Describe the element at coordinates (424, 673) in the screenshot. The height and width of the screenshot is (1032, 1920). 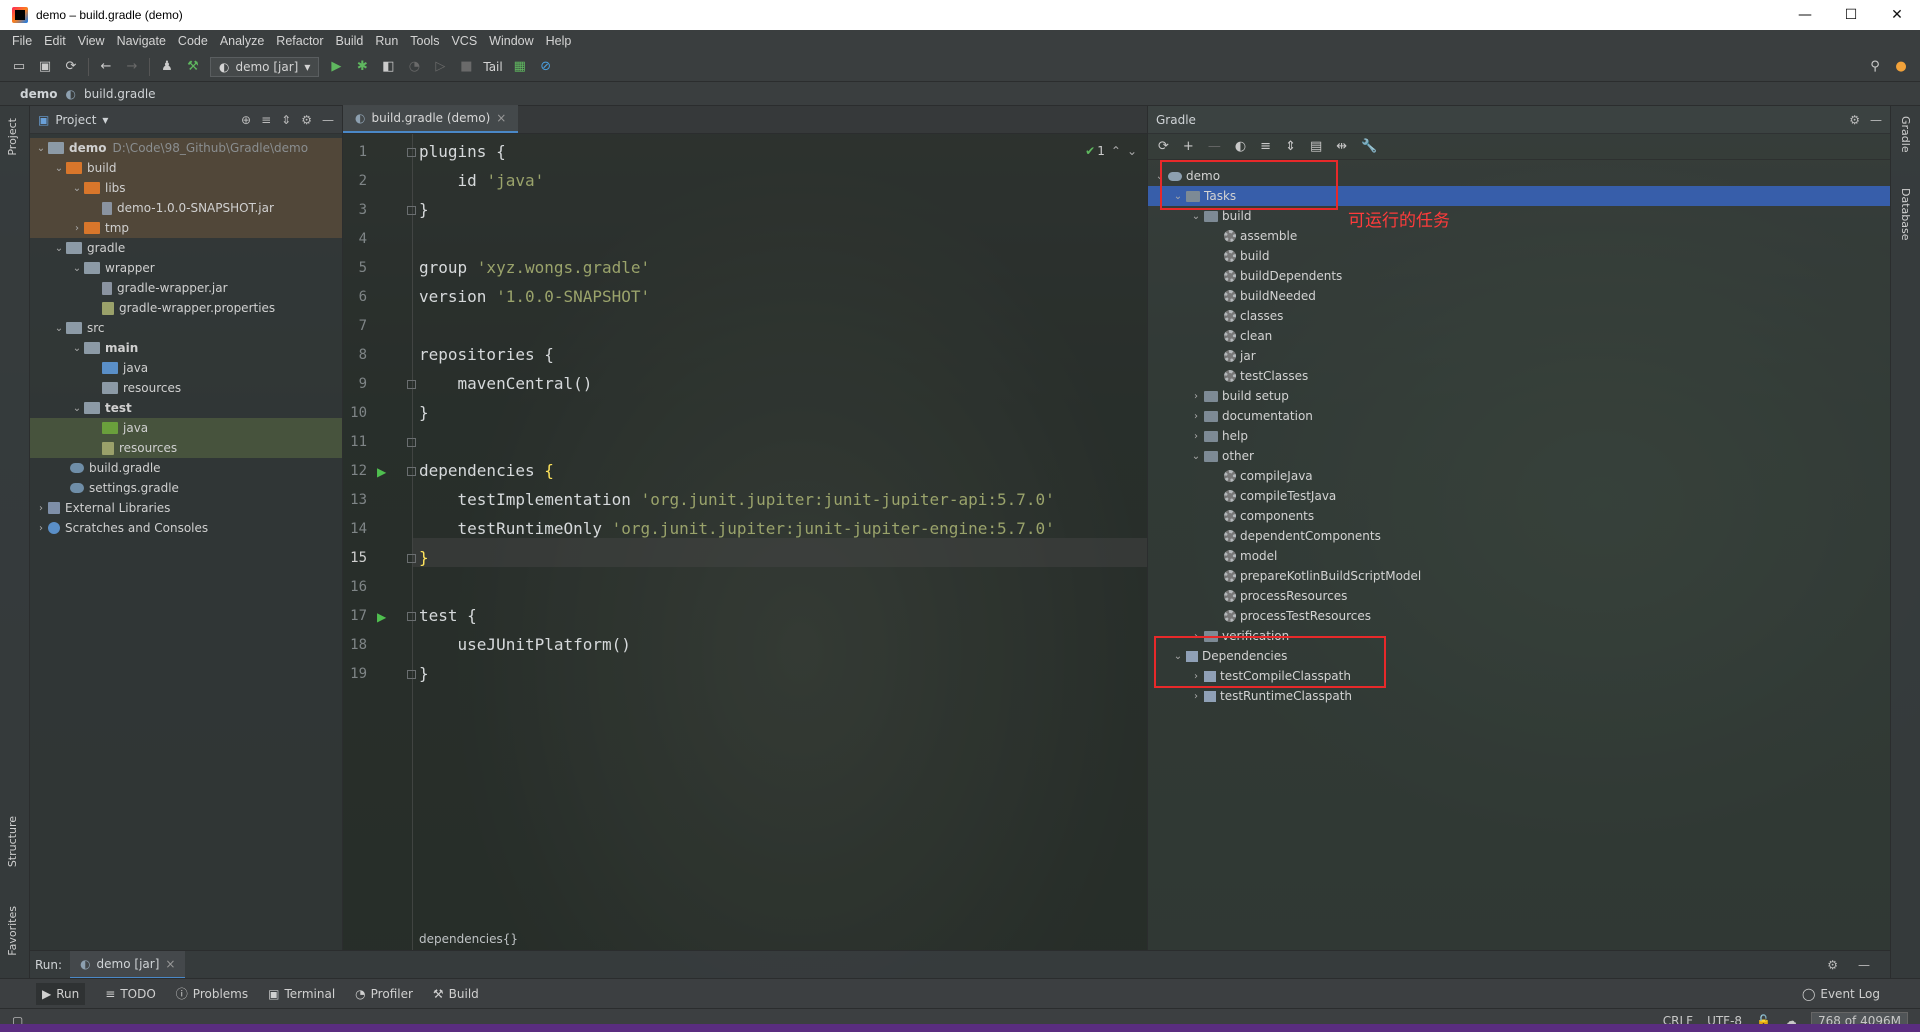
I see `code-line: }` at that location.